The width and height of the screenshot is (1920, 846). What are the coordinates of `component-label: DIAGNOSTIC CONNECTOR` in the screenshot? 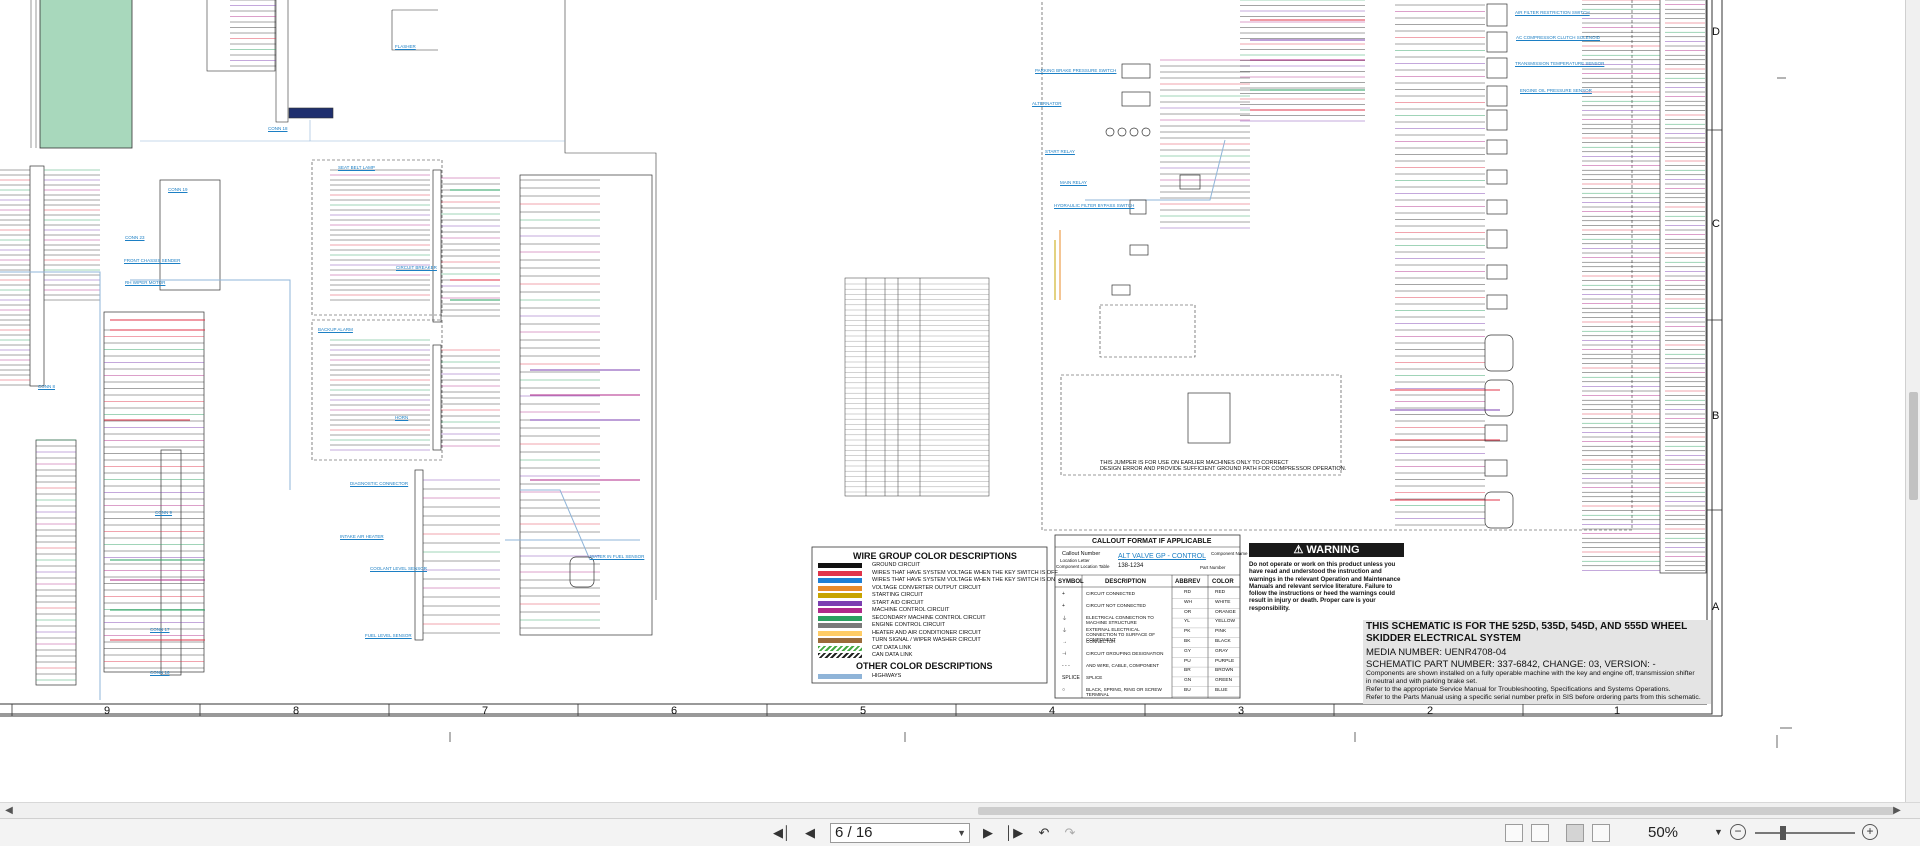 It's located at (379, 483).